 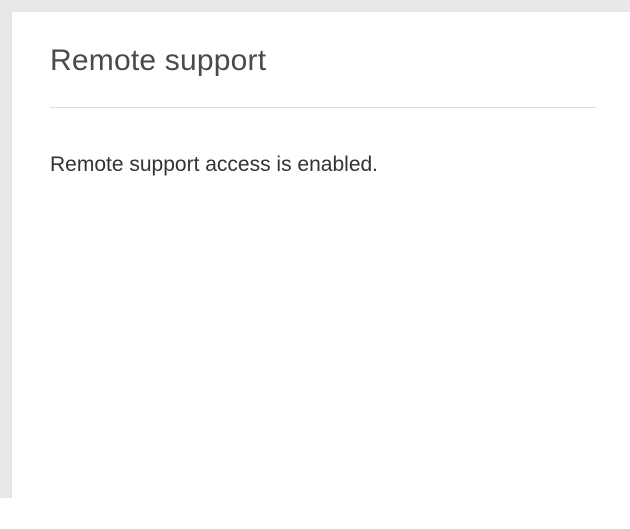 I want to click on card-title: Remote support, so click(x=158, y=60).